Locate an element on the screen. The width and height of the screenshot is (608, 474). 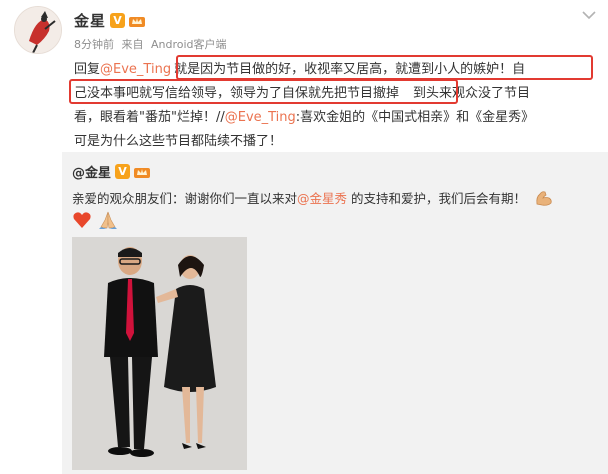
source-client: Android客户端 is located at coordinates (189, 44).